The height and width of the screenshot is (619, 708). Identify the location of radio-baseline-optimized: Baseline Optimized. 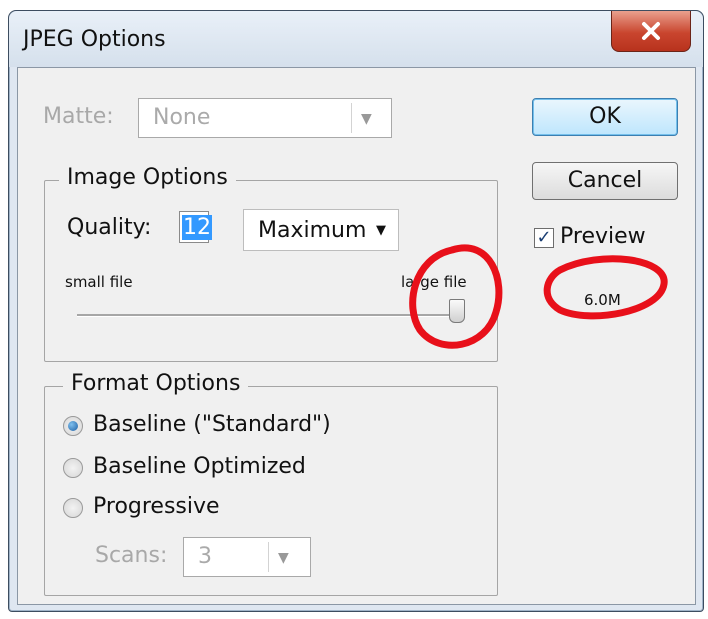
(213, 468).